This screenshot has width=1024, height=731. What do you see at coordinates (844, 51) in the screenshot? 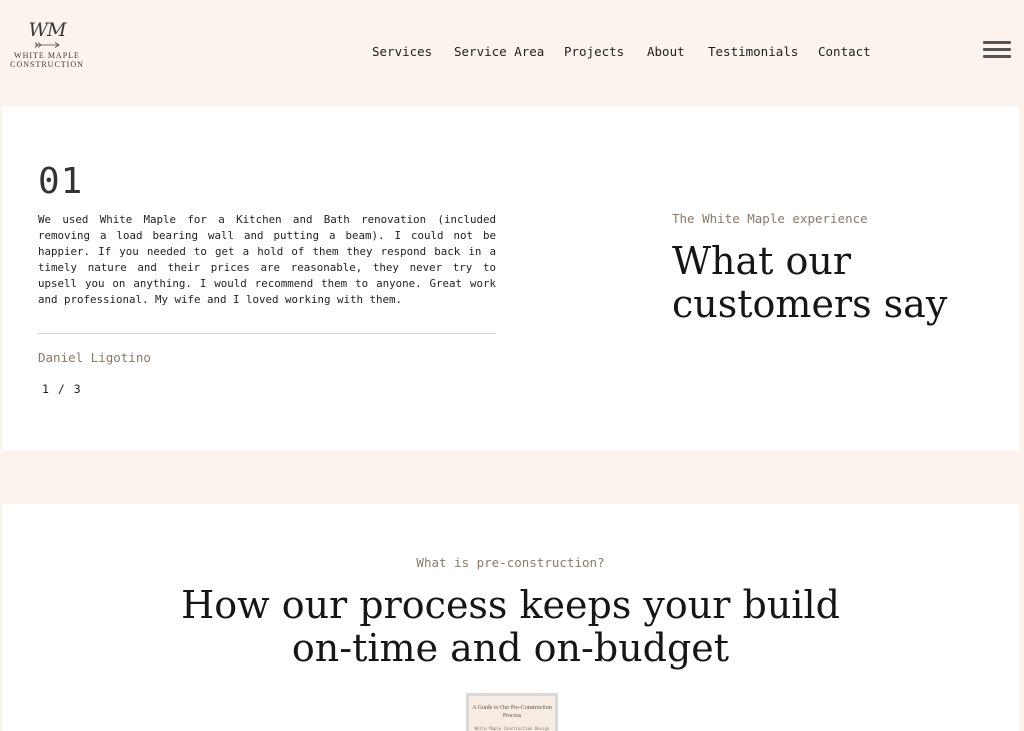
I see `nav-item-contact: Contact` at bounding box center [844, 51].